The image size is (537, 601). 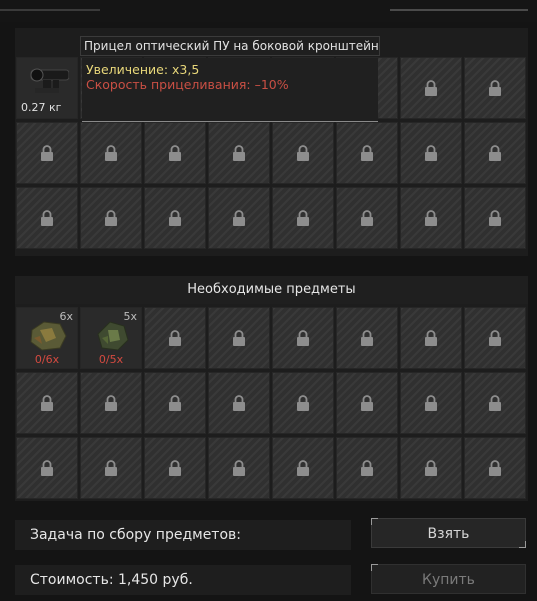 I want to click on required-item-slot: 6x 0/6x, so click(x=47, y=338).